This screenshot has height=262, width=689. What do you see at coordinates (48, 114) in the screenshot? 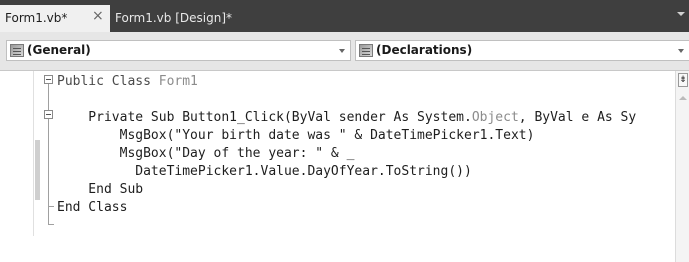
I see `collapse-sub-icon` at bounding box center [48, 114].